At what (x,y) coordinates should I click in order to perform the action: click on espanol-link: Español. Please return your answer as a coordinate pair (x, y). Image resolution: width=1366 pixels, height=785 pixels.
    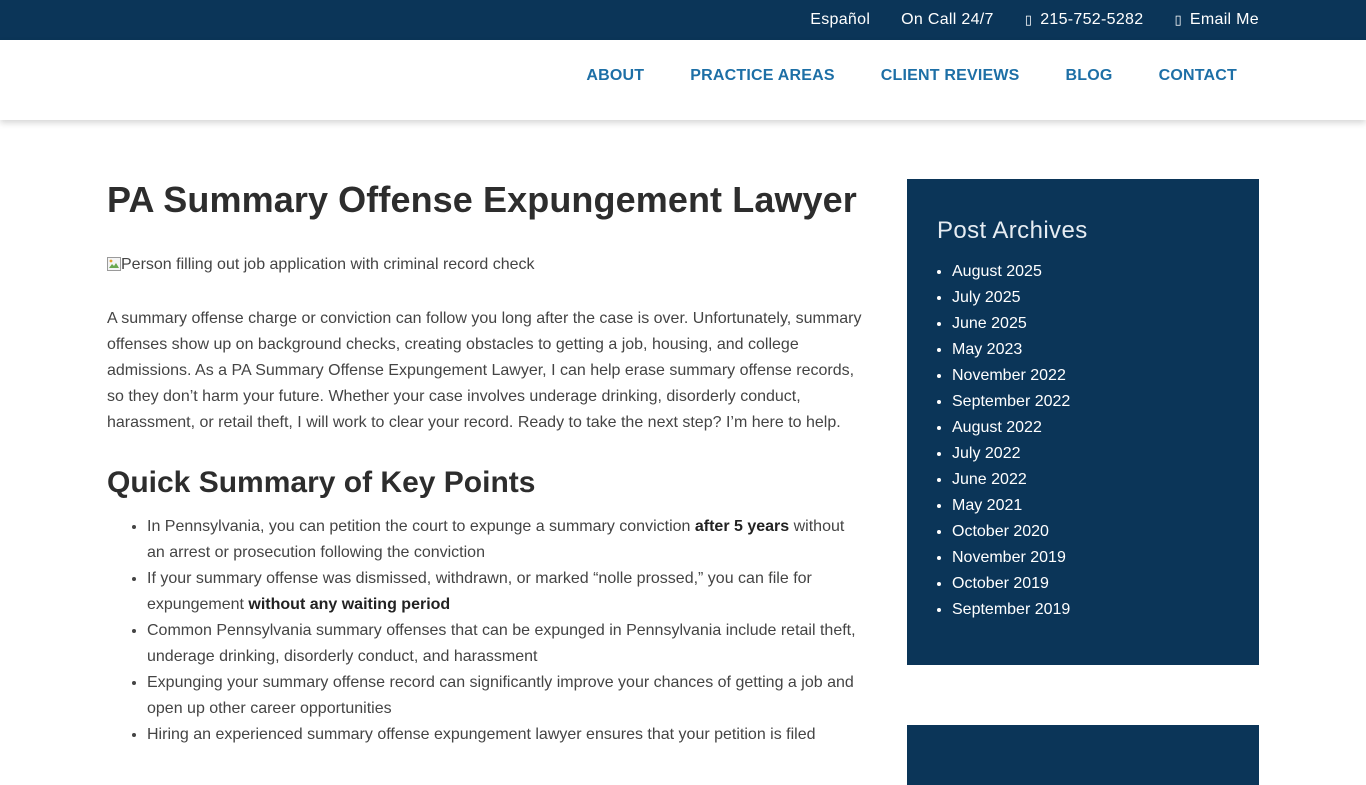
    Looking at the image, I should click on (840, 20).